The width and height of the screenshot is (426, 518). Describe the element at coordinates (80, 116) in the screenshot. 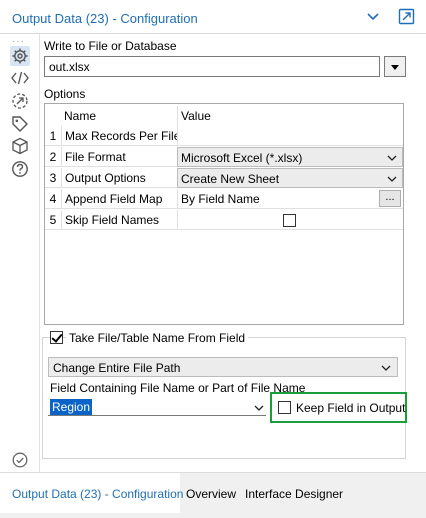

I see `header-name: Name` at that location.